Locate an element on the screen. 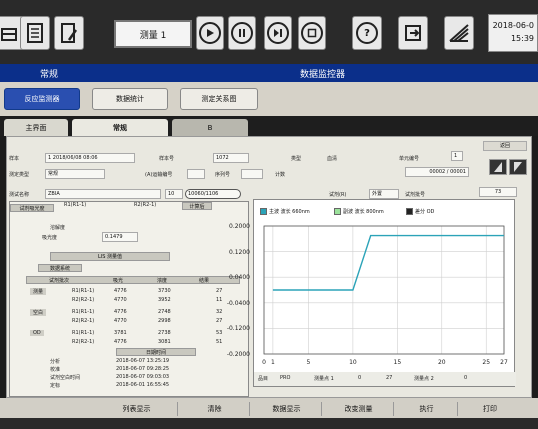 The image size is (538, 429). change-measurement-button: 改变测量 is located at coordinates (359, 409).